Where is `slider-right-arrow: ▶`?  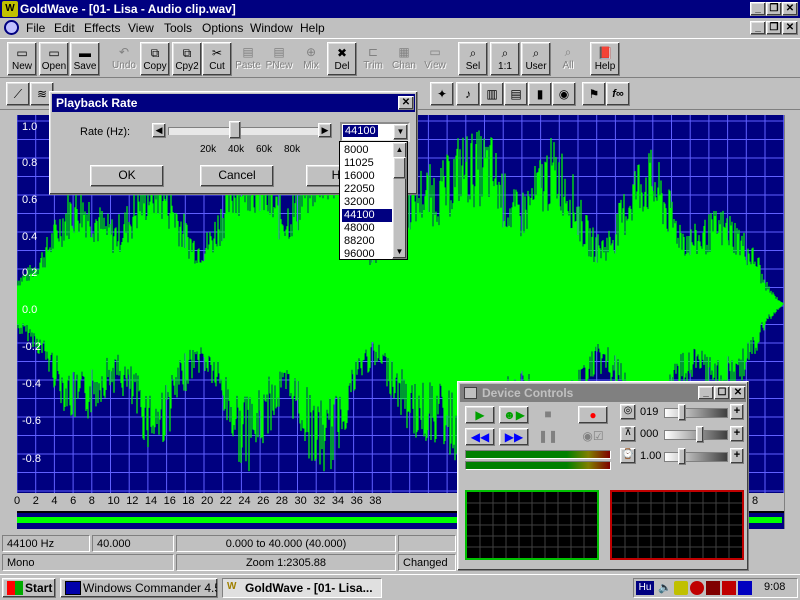 slider-right-arrow: ▶ is located at coordinates (325, 130).